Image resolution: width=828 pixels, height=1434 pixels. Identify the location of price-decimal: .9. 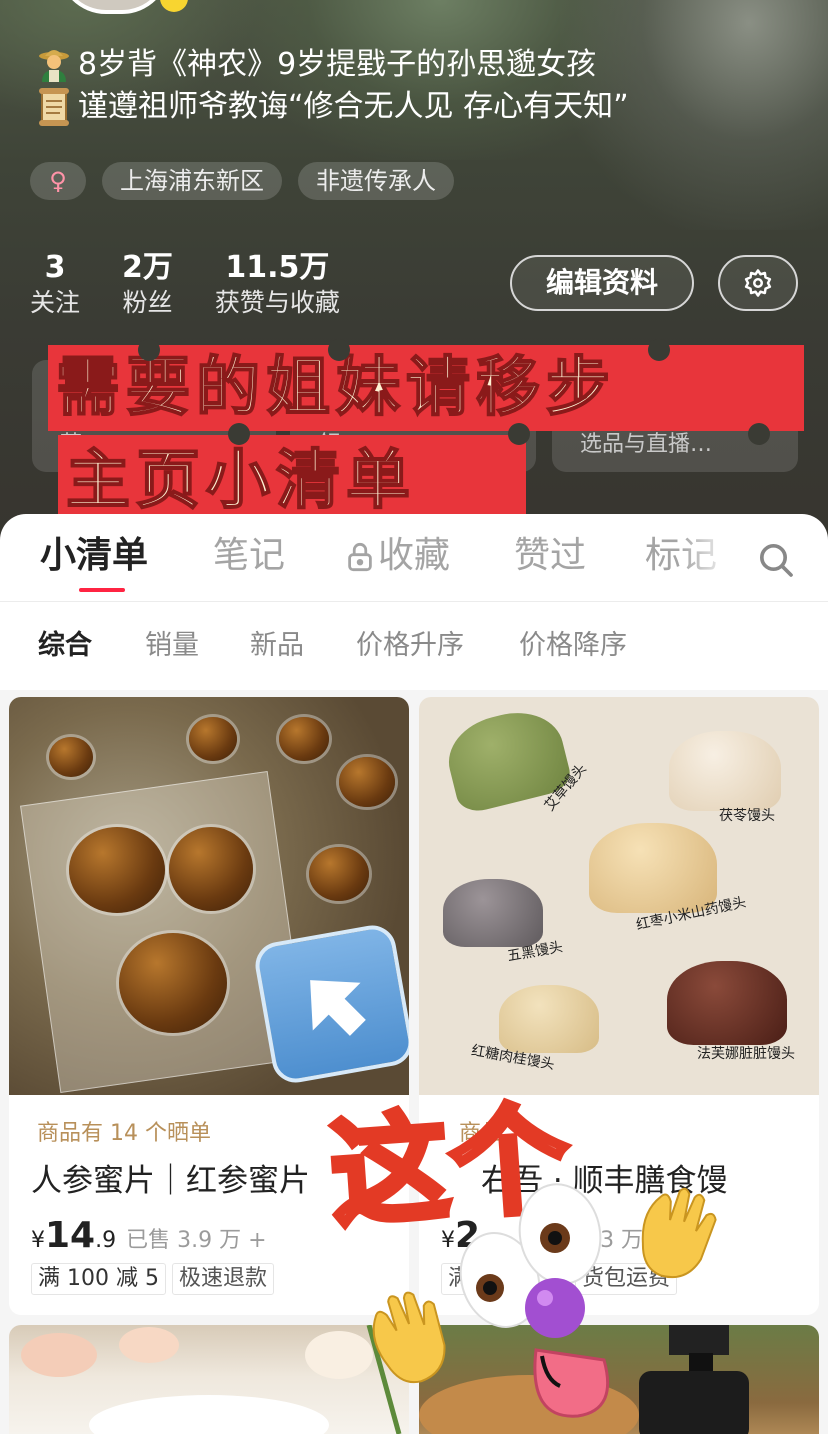
(106, 1240).